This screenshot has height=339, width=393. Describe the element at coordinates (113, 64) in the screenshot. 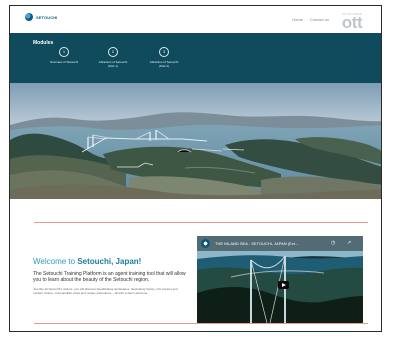

I see `module-label-2: Attraction of Setouchi (Part 1)` at that location.